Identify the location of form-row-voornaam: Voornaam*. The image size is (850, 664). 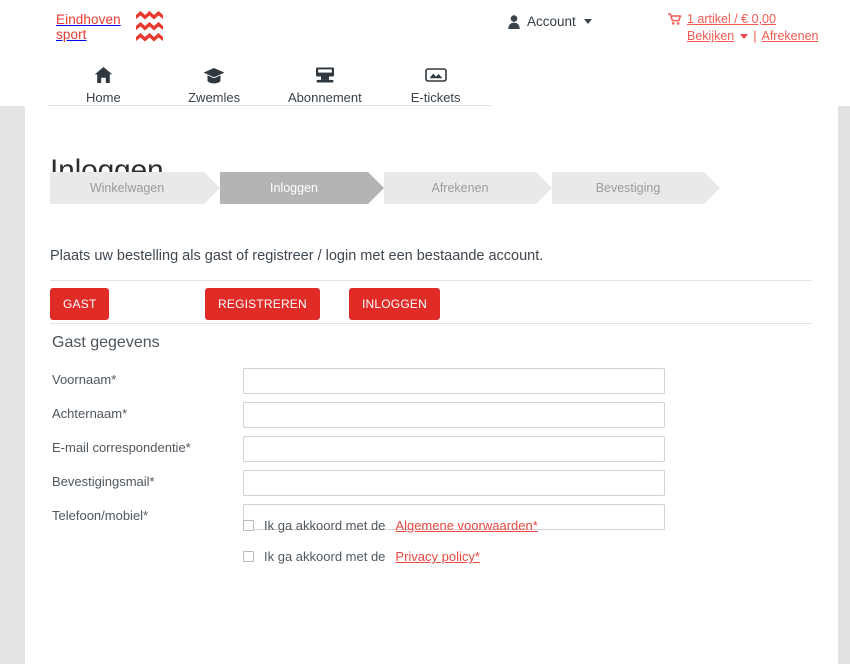
(419, 382).